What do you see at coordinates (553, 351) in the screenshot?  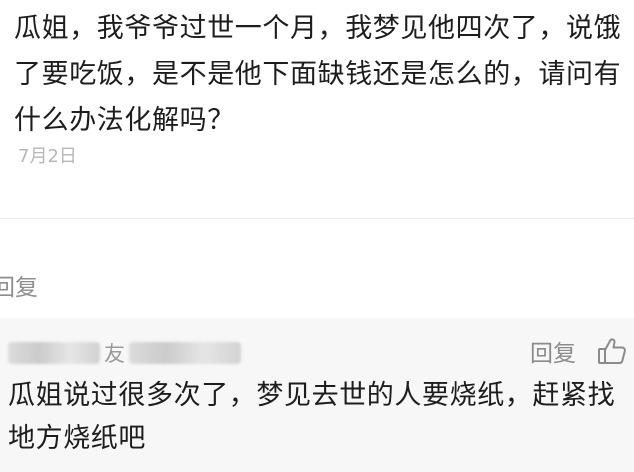 I see `comment-reply-button: 回复` at bounding box center [553, 351].